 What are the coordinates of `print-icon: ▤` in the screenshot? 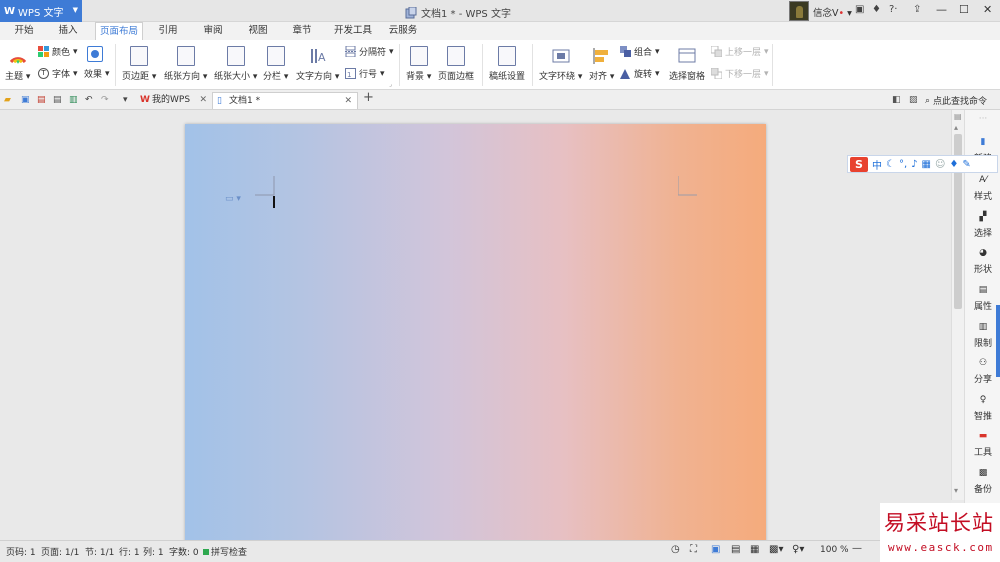 It's located at (58, 100).